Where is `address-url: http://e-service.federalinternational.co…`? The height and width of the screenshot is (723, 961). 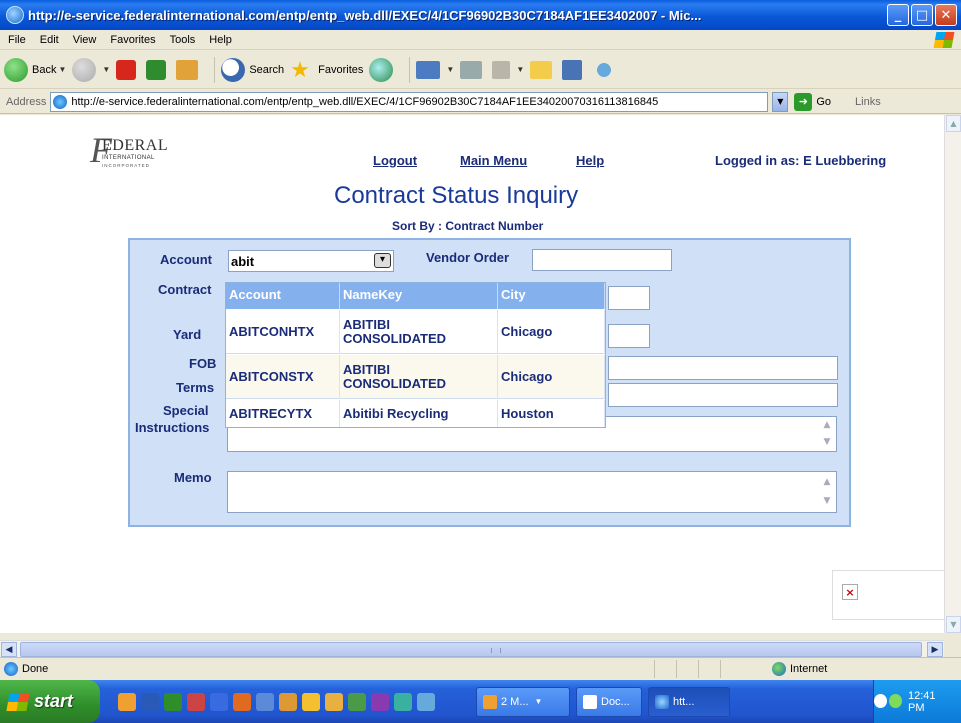 address-url: http://e-service.federalinternational.co… is located at coordinates (365, 101).